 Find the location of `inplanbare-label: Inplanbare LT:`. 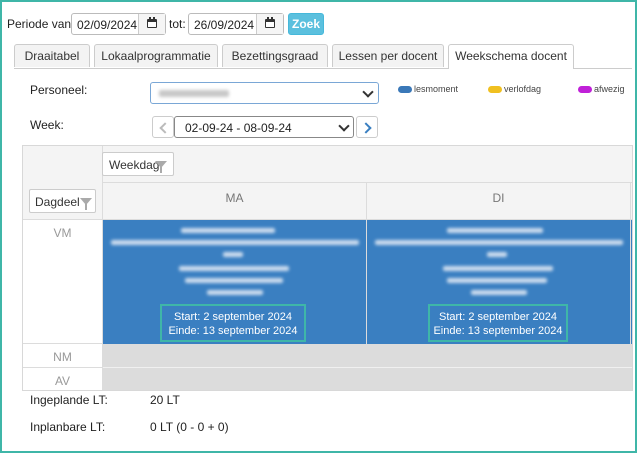

inplanbare-label: Inplanbare LT: is located at coordinates (68, 427).